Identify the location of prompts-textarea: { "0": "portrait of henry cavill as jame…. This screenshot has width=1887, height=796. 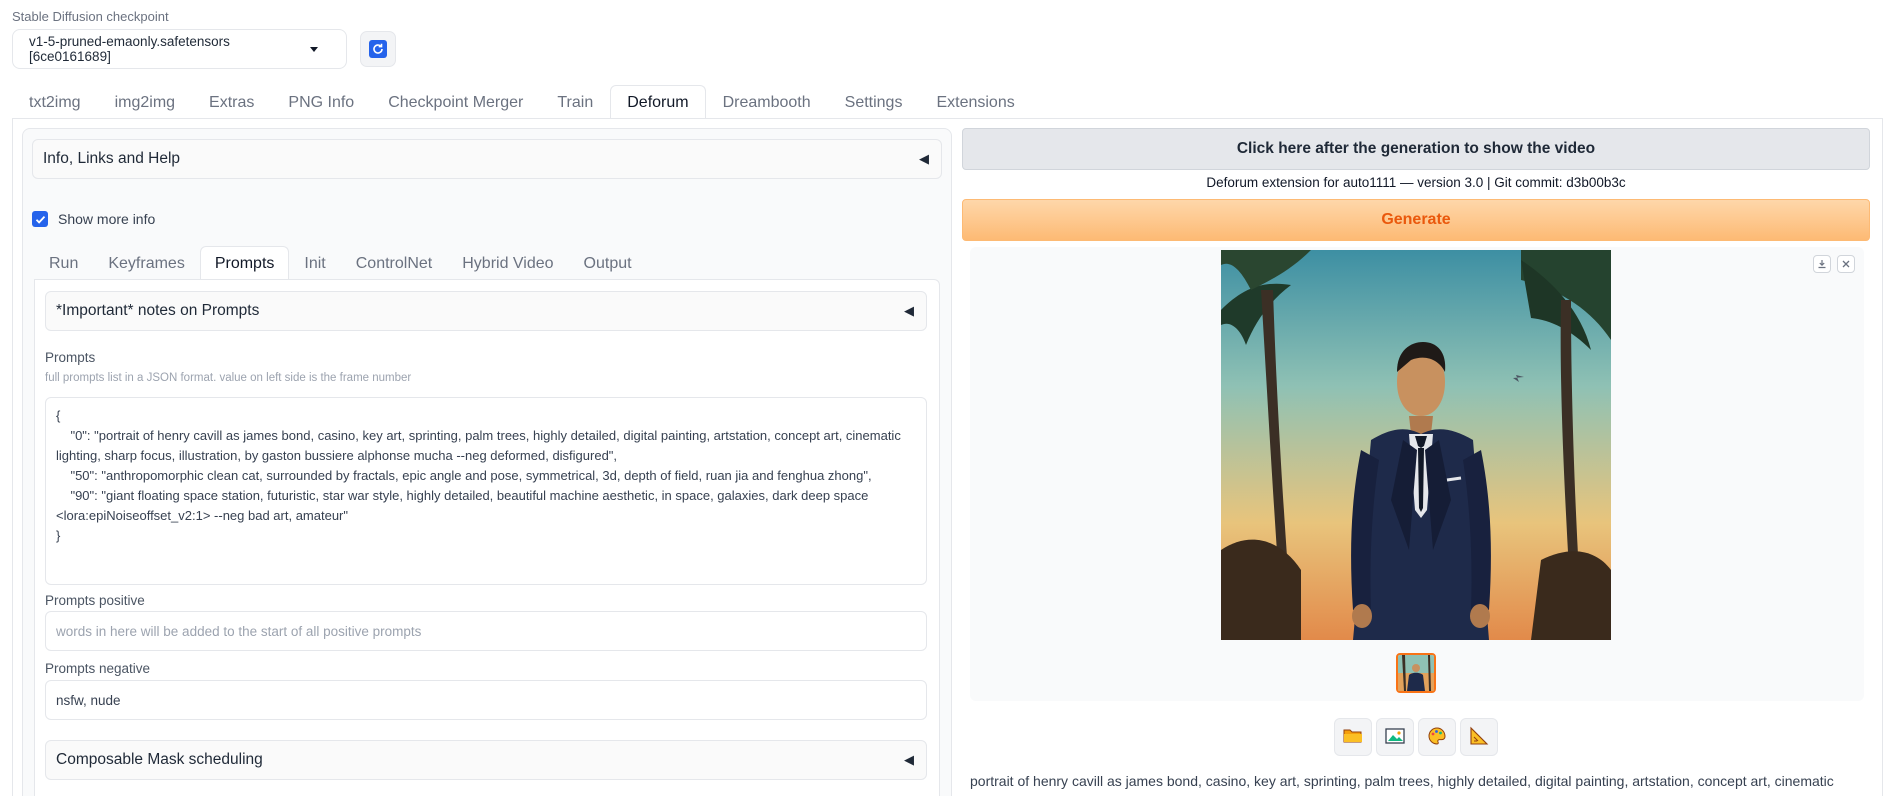
(486, 491).